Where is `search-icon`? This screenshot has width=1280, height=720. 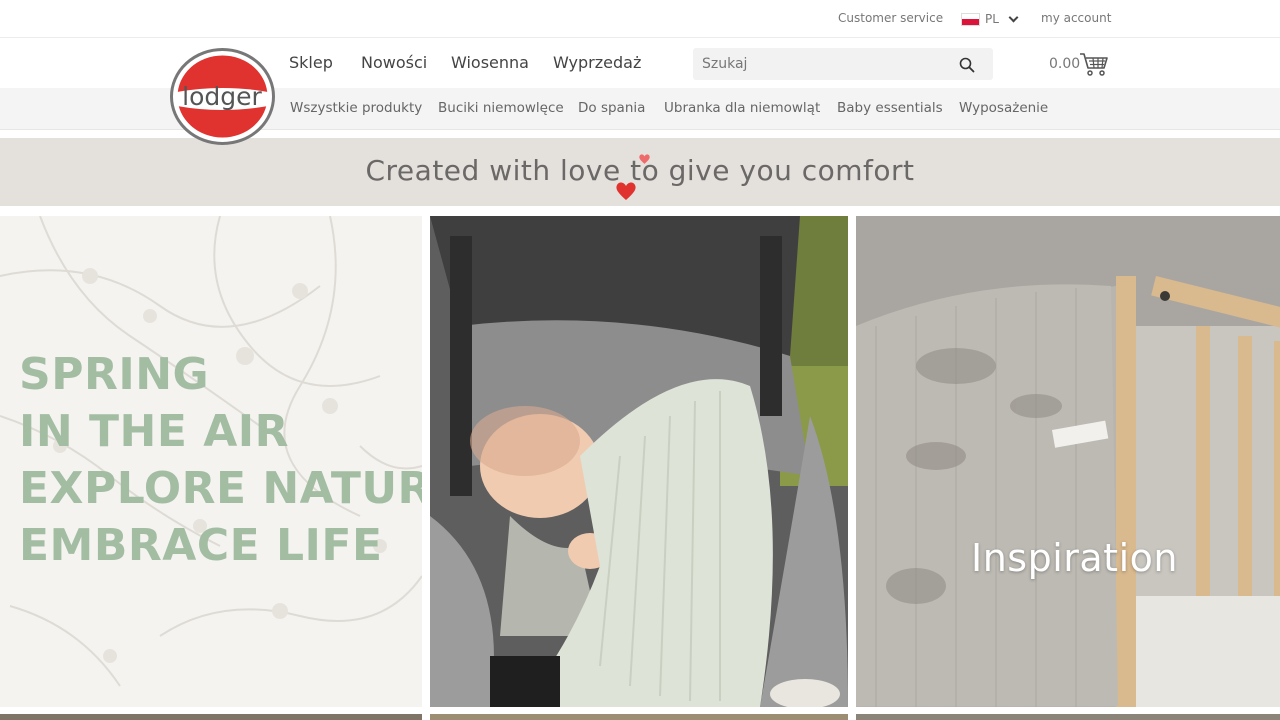 search-icon is located at coordinates (967, 65).